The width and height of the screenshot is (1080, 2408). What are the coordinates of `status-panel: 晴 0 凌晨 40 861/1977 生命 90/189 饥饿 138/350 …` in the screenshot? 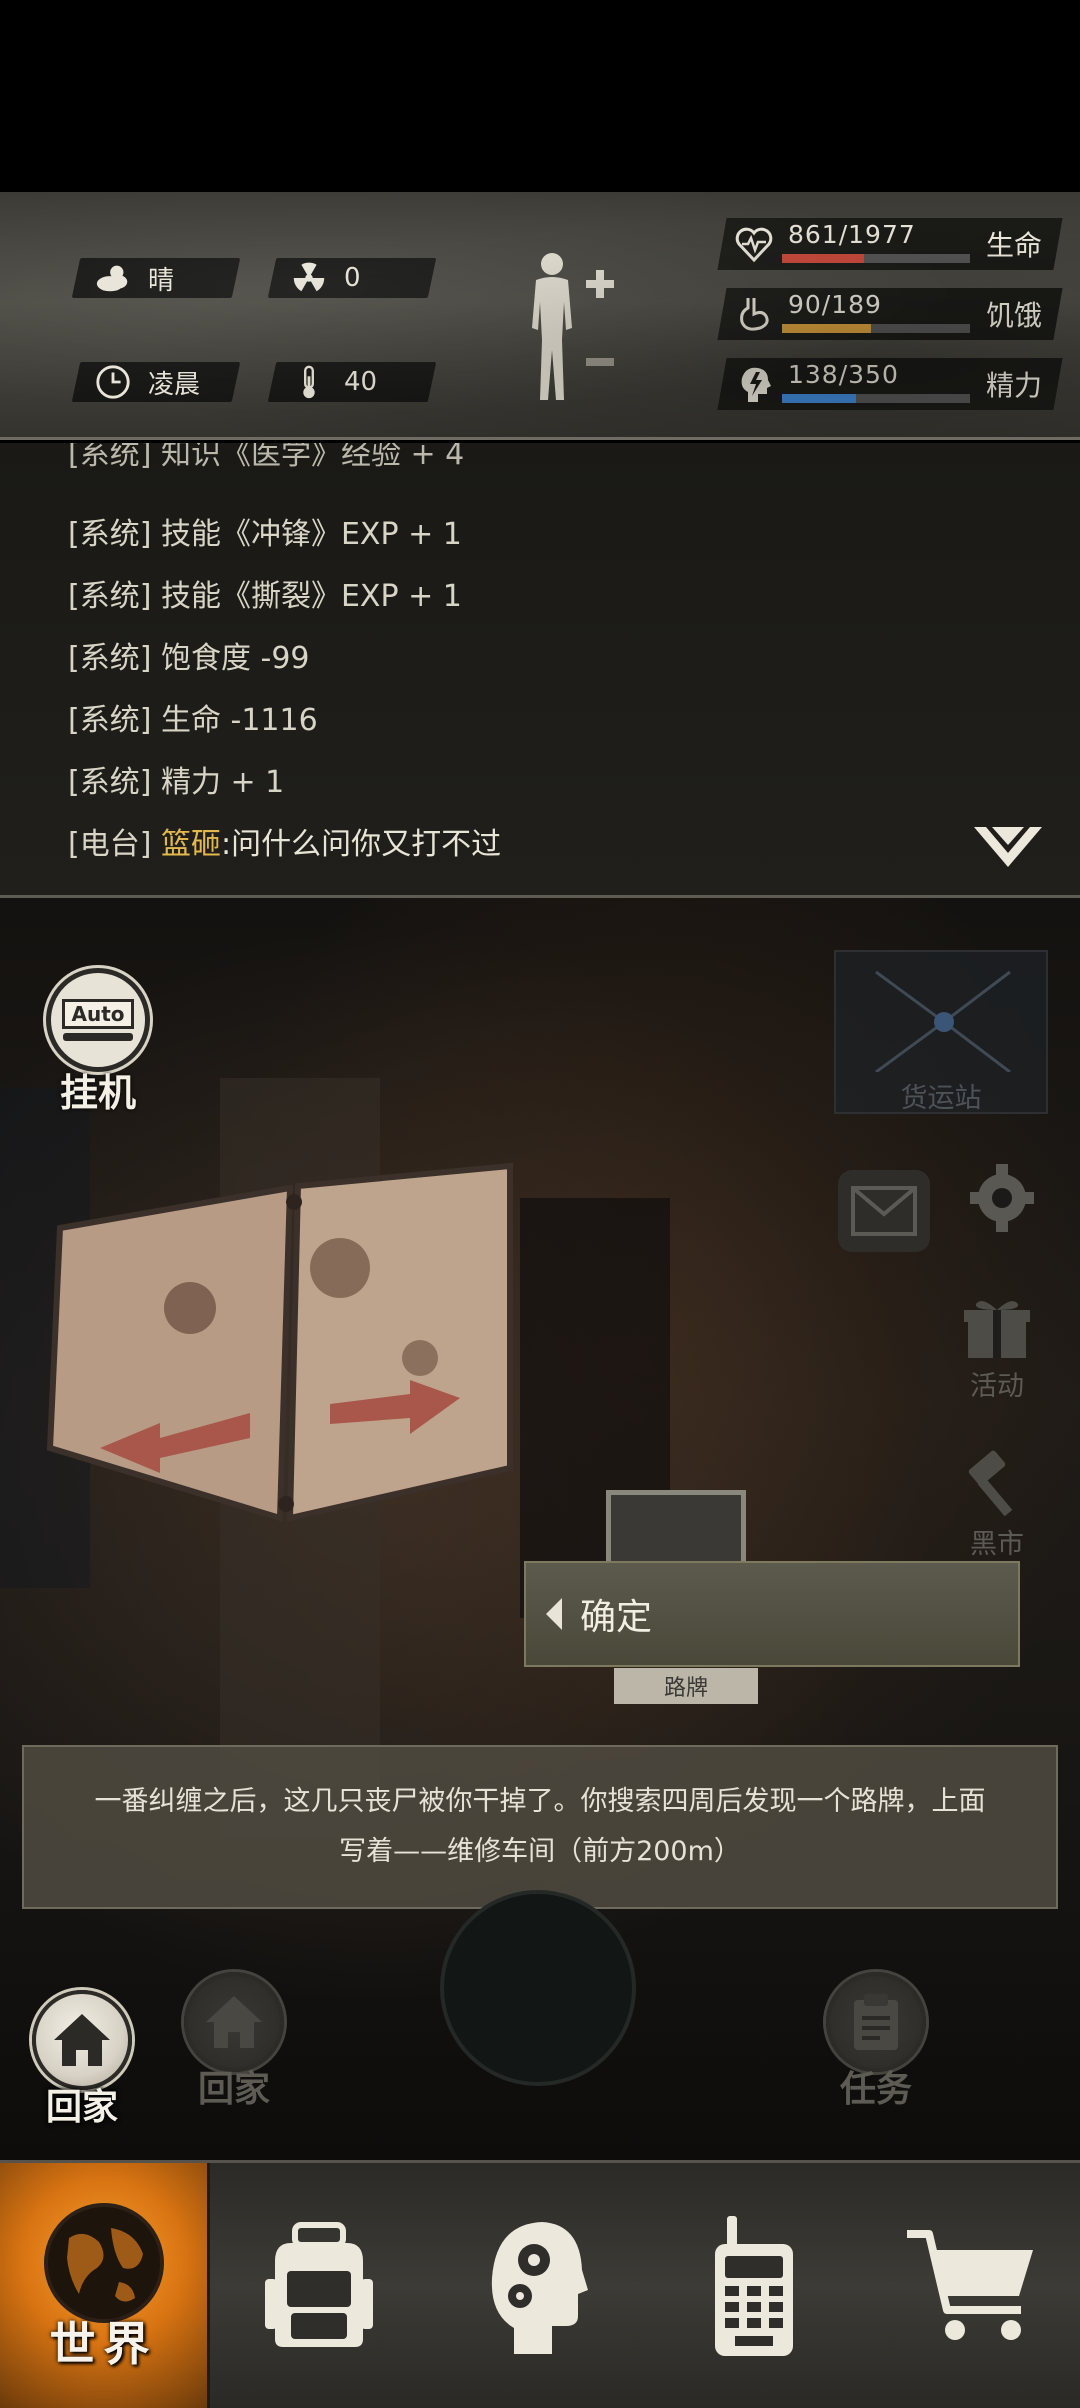 It's located at (540, 316).